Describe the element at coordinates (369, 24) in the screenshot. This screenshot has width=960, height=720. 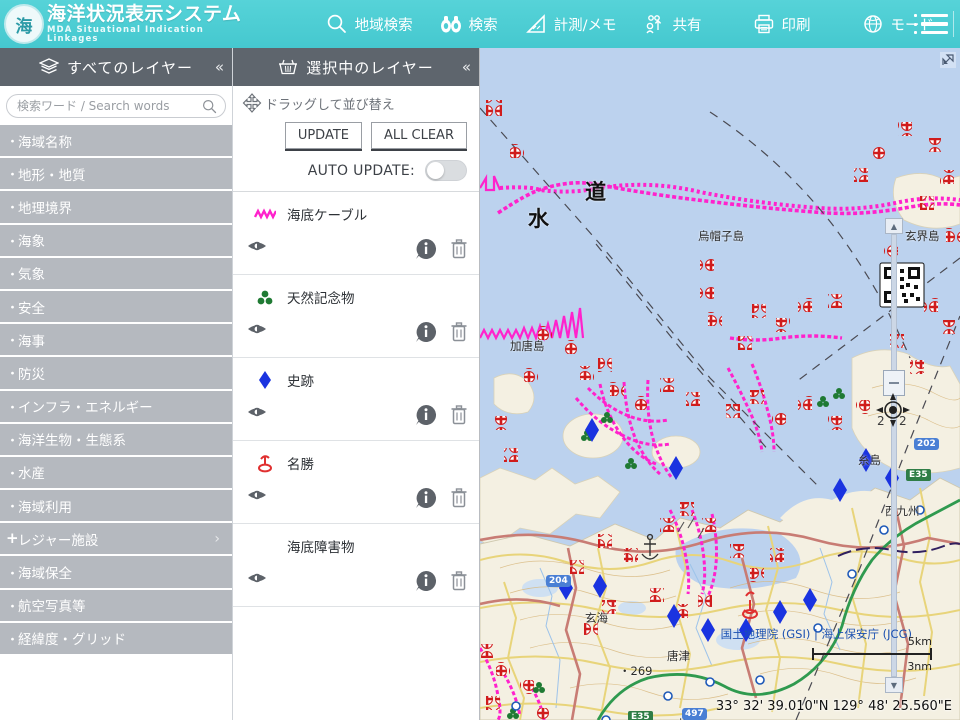
I see `nav-item-region-search: 地域検索` at that location.